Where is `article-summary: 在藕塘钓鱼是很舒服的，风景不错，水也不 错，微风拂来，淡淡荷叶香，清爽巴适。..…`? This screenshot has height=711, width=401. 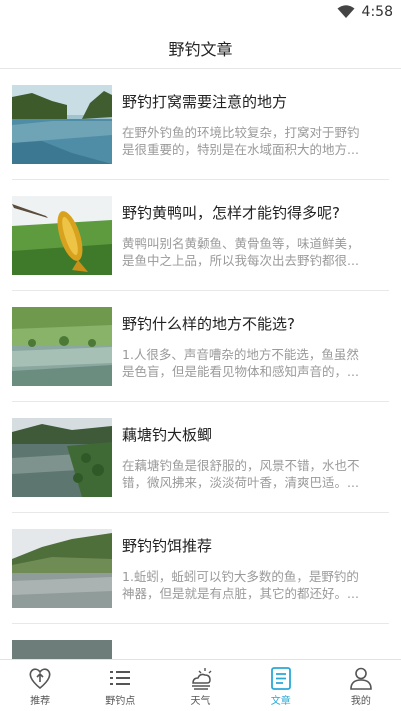
article-summary: 在藕塘钓鱼是很舒服的，风景不错，水也不 错，微风拂来，淡淡荷叶香，清爽巴适。..… is located at coordinates (241, 474).